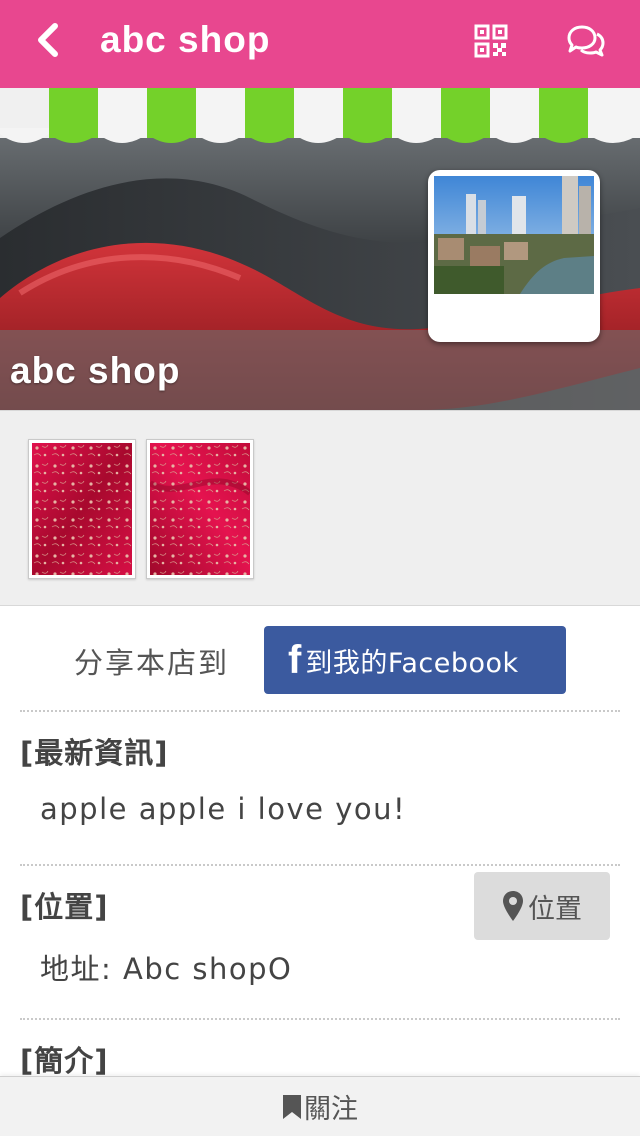 The image size is (640, 1136). What do you see at coordinates (94, 753) in the screenshot?
I see `news-section-title: [最新資訊]` at bounding box center [94, 753].